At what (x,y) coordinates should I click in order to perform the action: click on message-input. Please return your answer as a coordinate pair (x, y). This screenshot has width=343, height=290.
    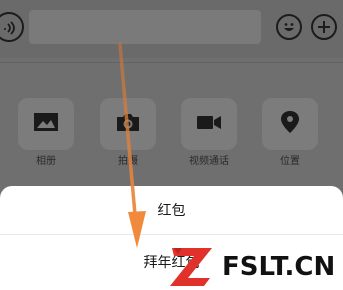
    Looking at the image, I should click on (145, 27).